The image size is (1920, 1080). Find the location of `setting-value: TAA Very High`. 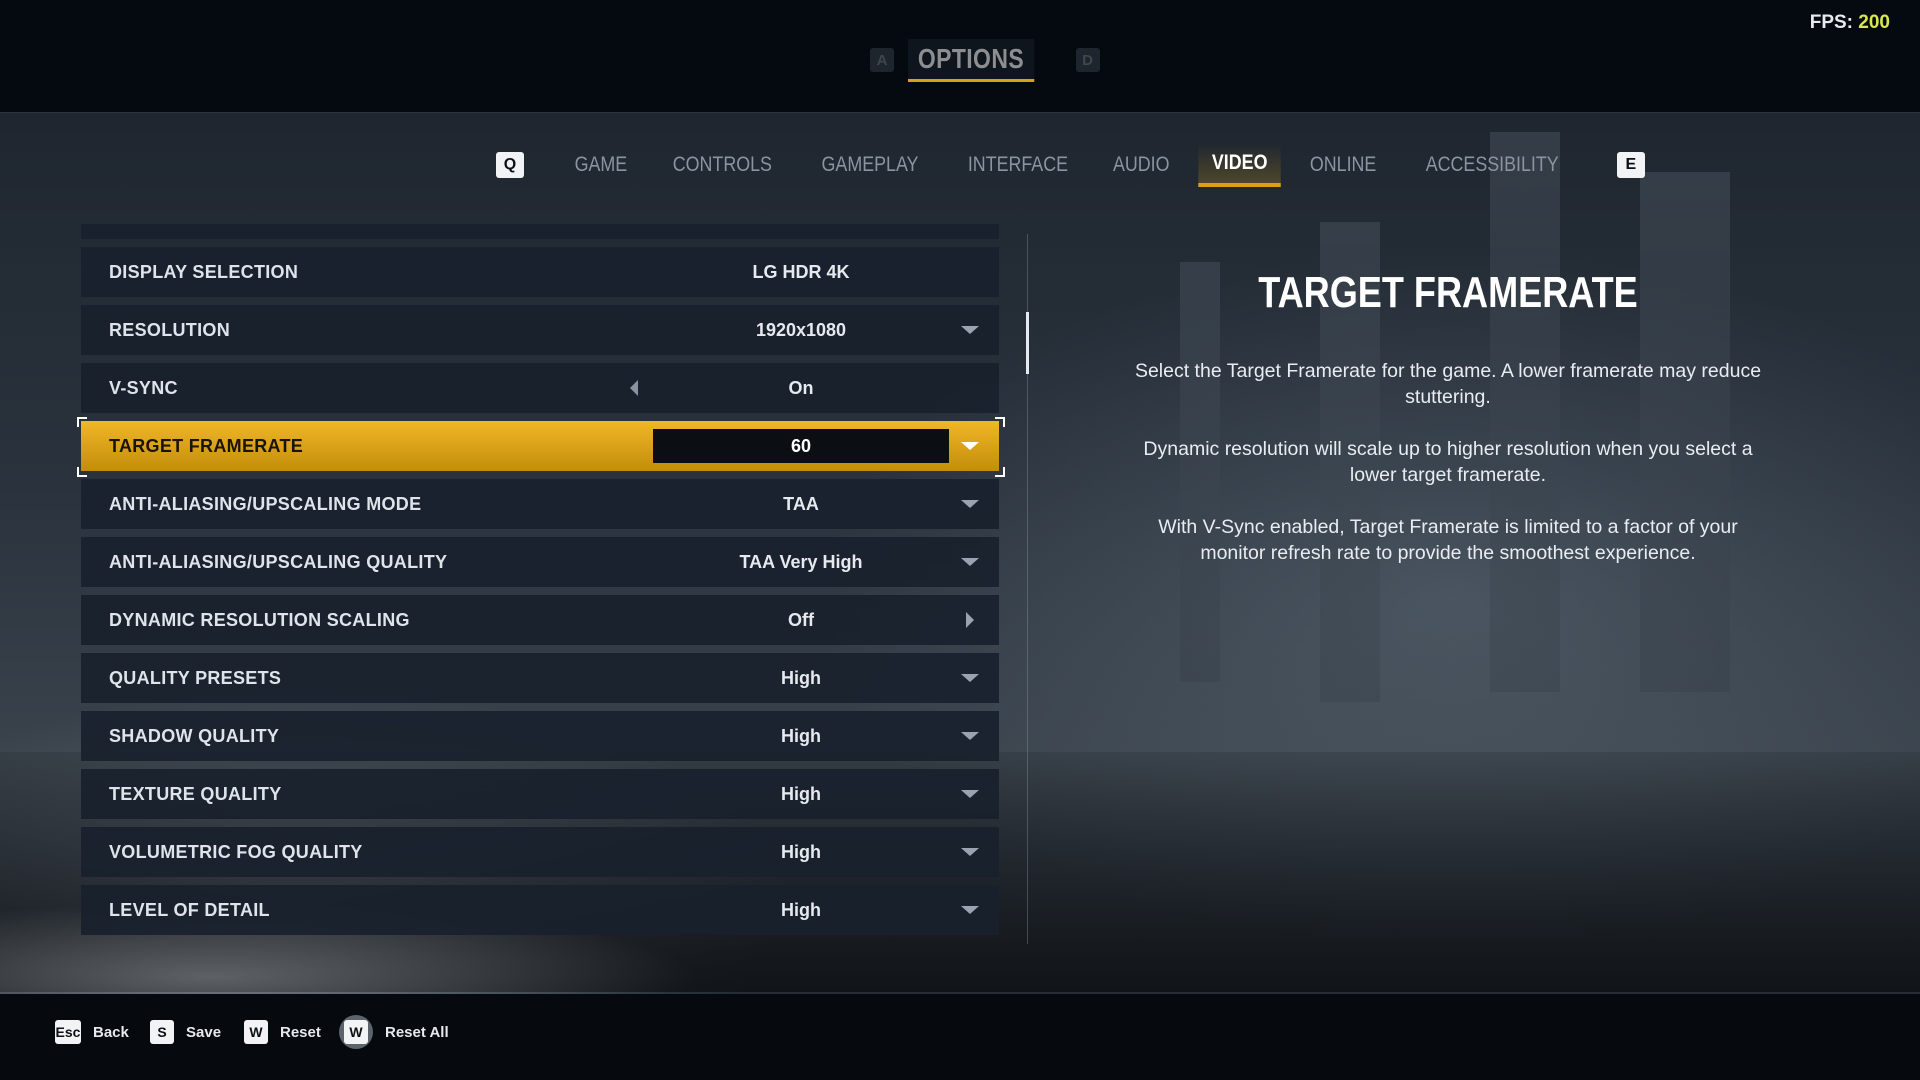

setting-value: TAA Very High is located at coordinates (801, 562).